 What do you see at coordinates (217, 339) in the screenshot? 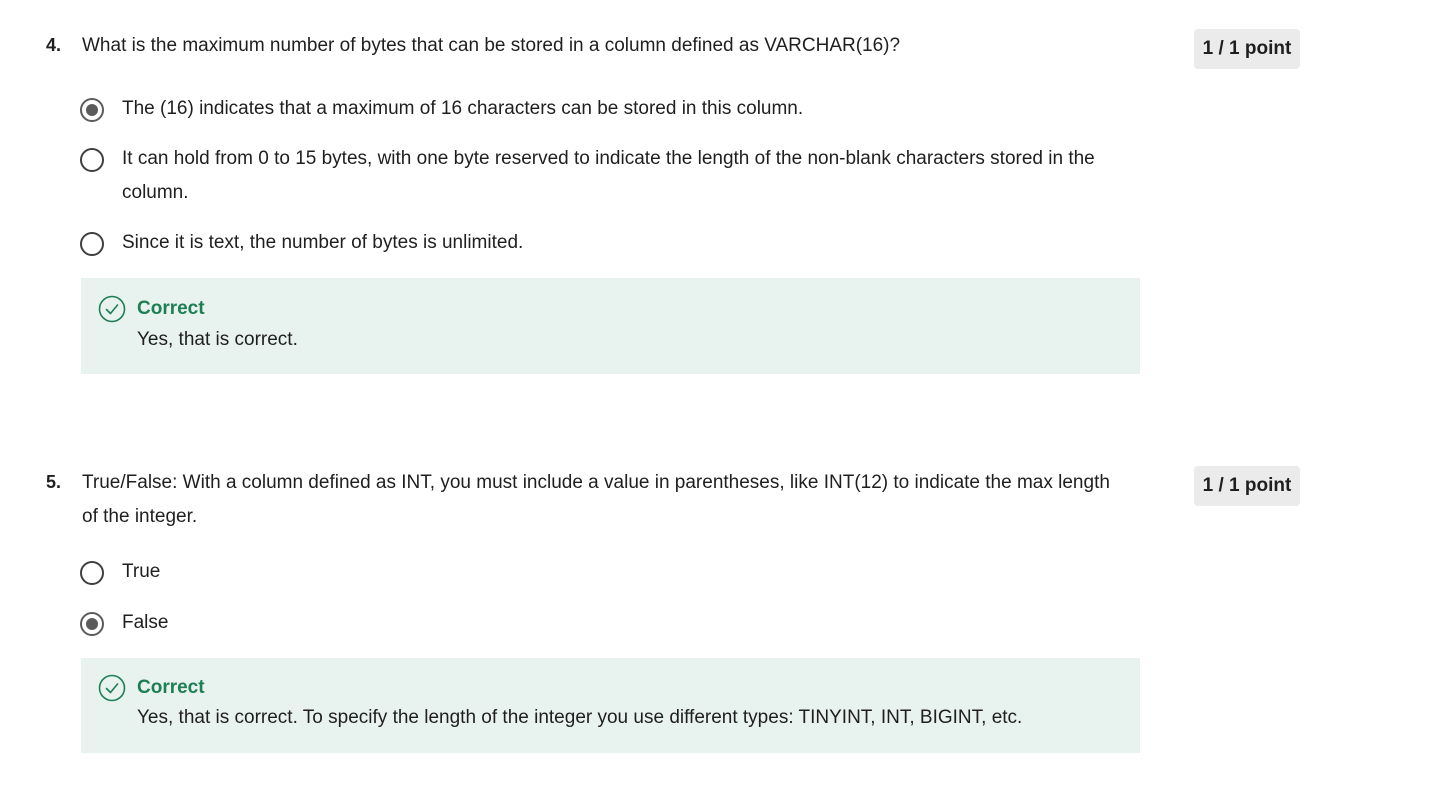
I see `feedback-text: Yes, that is correct.` at bounding box center [217, 339].